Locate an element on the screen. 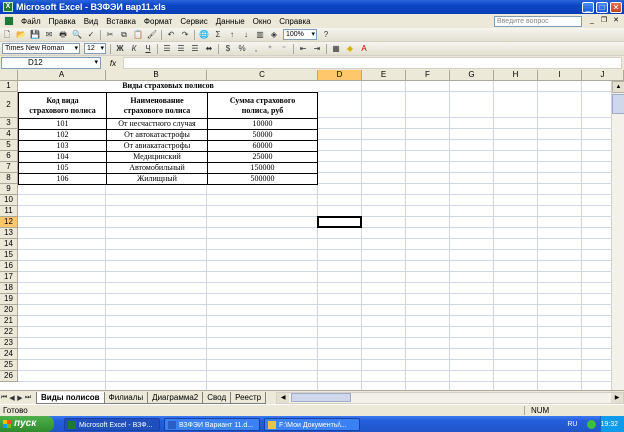 This screenshot has width=624, height=432. row-header: 3 is located at coordinates (9, 123).